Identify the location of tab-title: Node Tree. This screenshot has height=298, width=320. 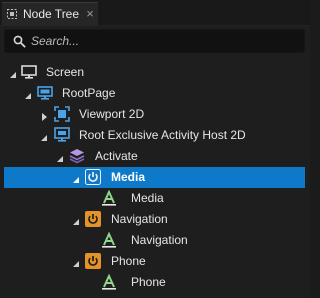
(51, 14).